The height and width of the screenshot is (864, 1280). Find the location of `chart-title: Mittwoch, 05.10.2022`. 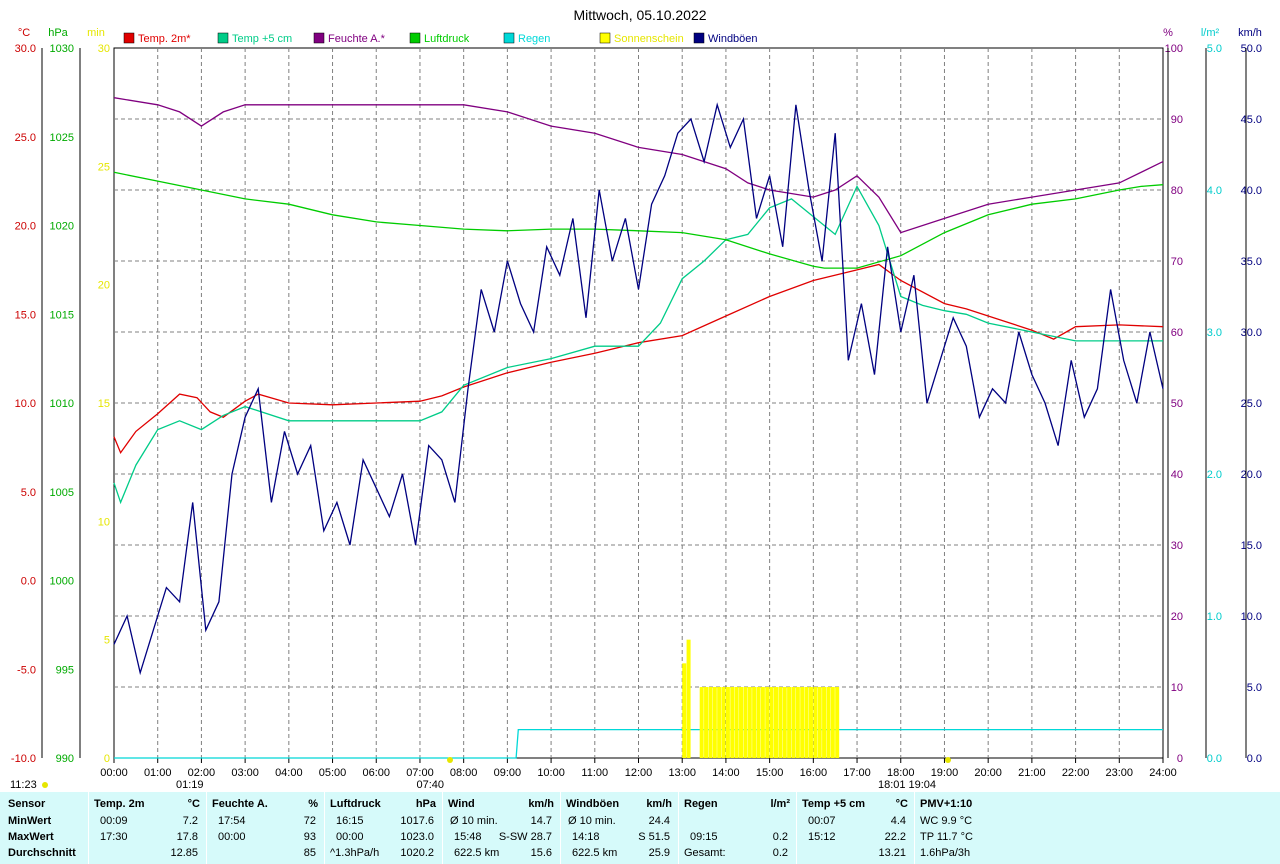

chart-title: Mittwoch, 05.10.2022 is located at coordinates (639, 15).